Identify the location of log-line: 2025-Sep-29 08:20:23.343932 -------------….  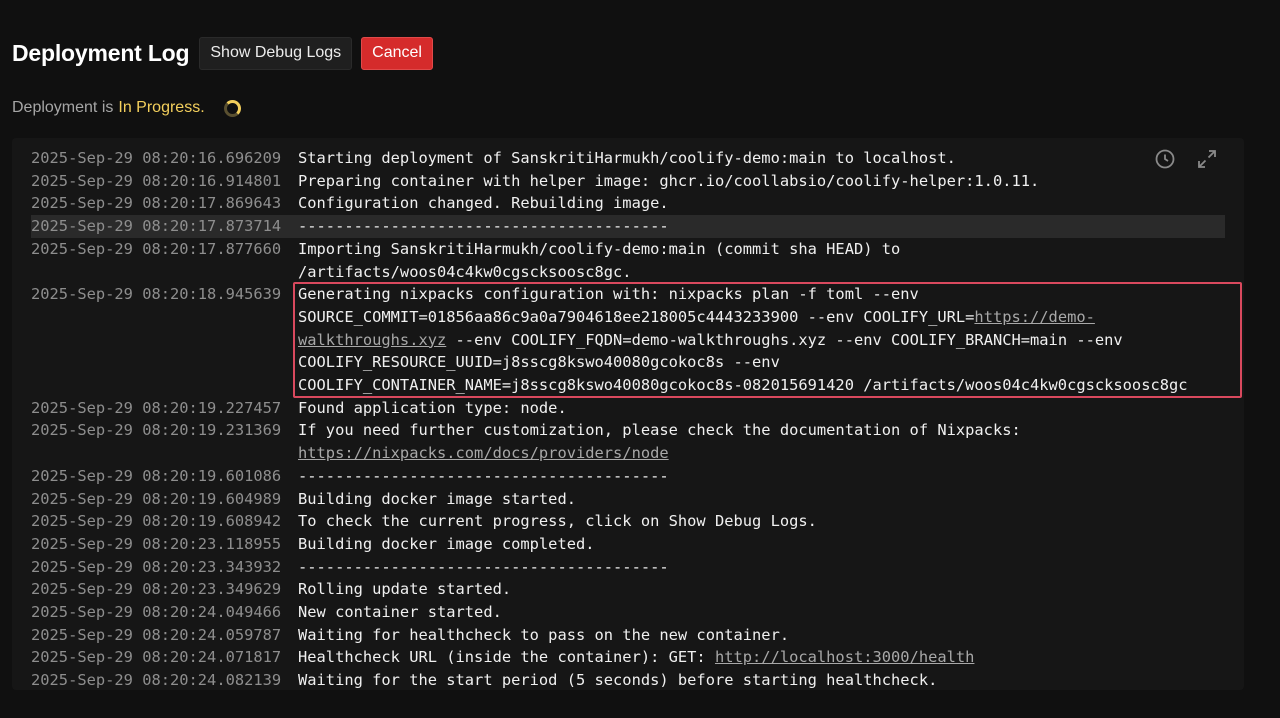
(628, 567).